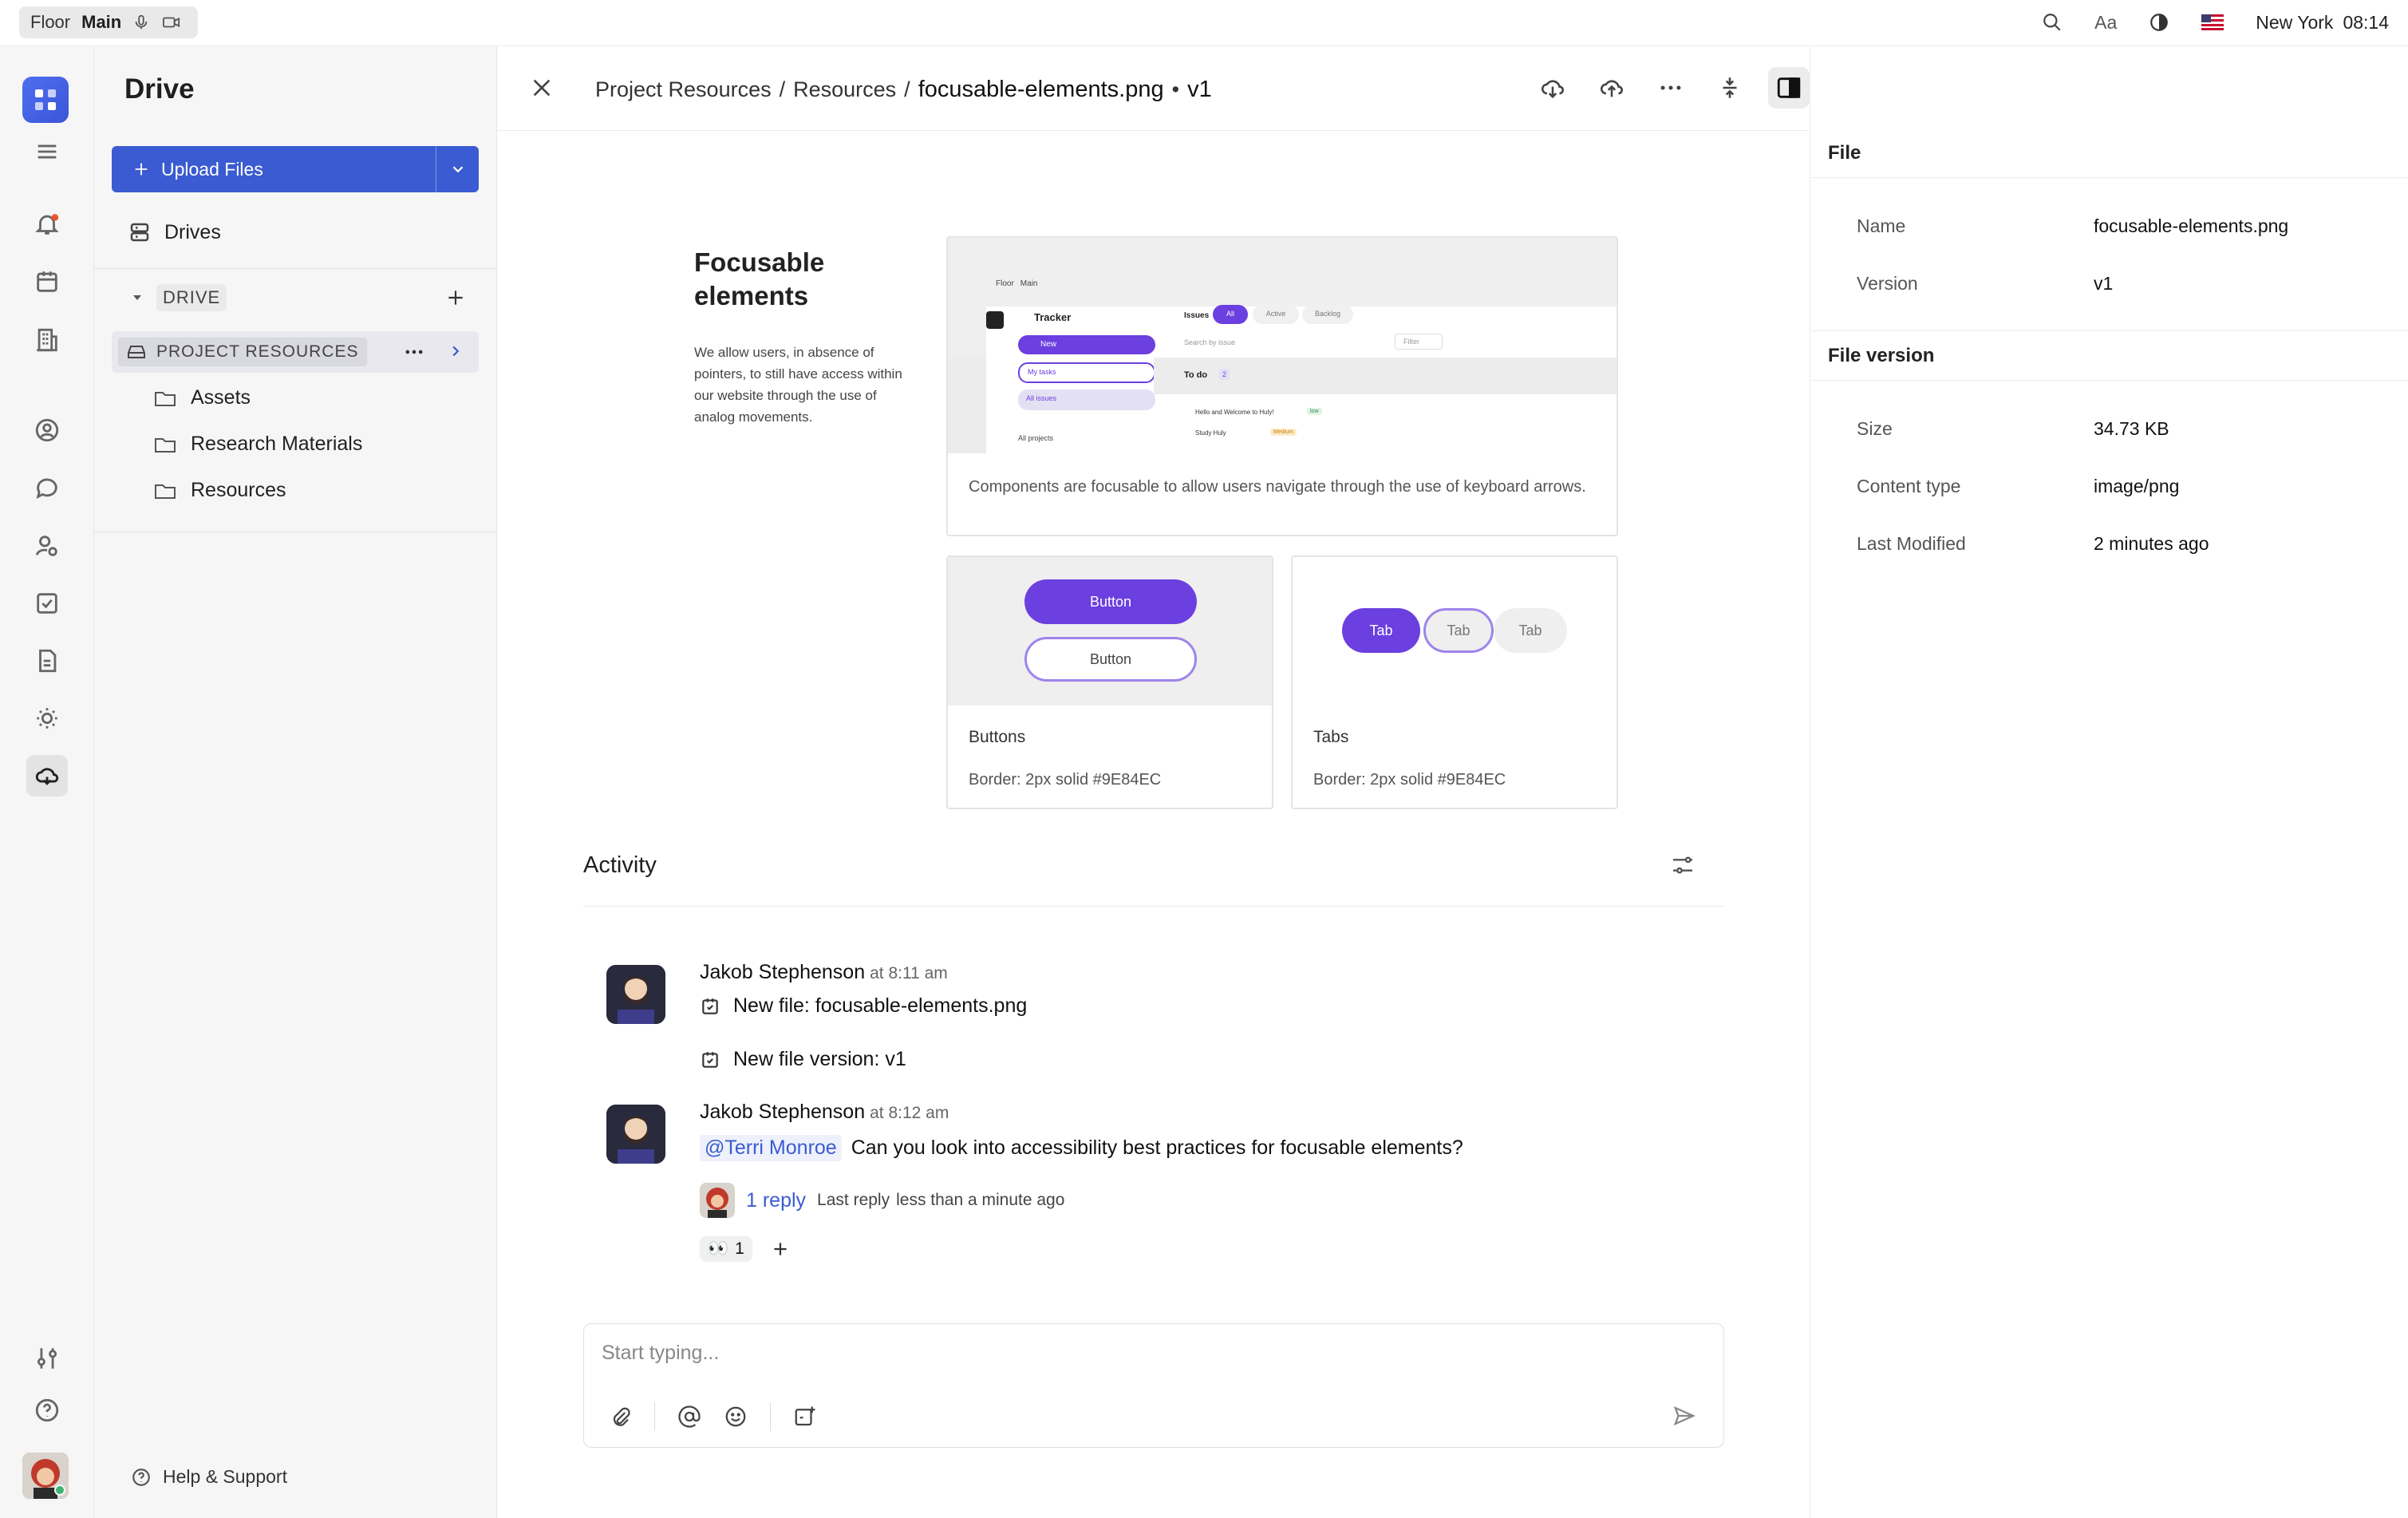 Image resolution: width=2408 pixels, height=1518 pixels. What do you see at coordinates (1110, 660) in the screenshot?
I see `sample-outline-button: Button` at bounding box center [1110, 660].